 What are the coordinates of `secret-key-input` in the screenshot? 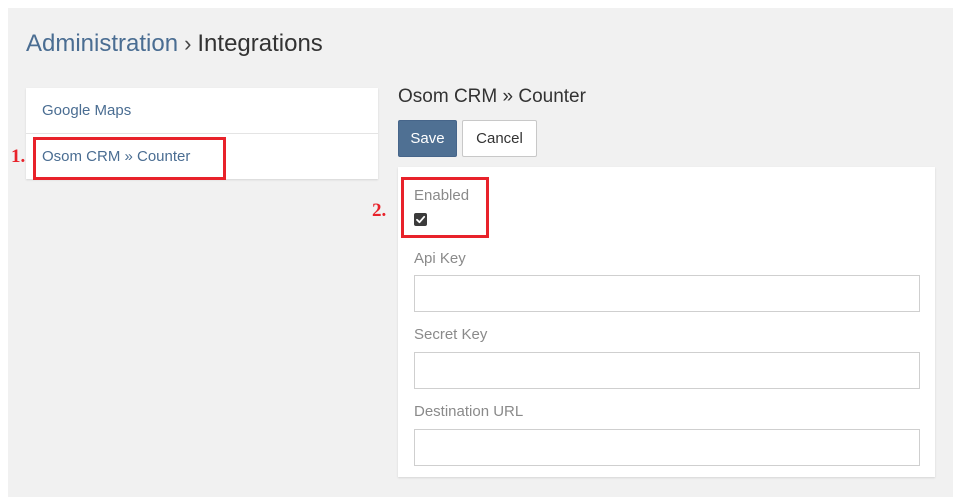 It's located at (667, 370).